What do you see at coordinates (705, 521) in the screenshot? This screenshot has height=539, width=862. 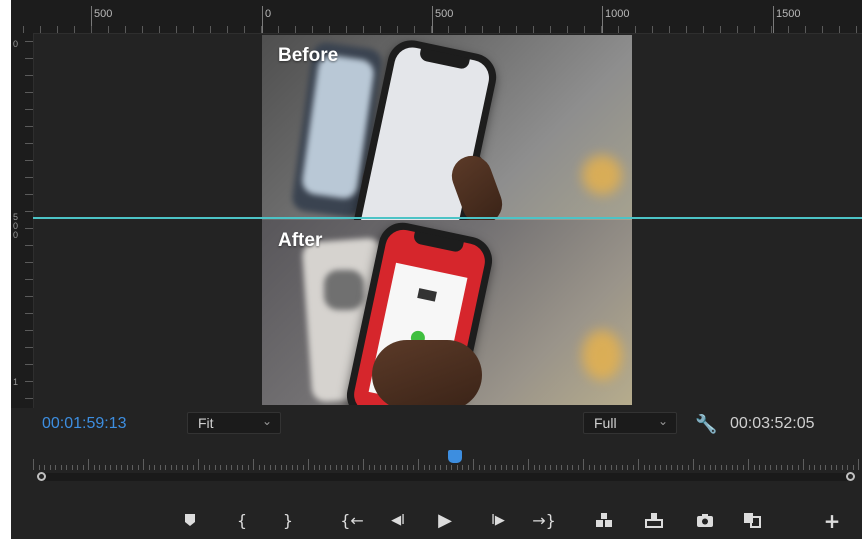 I see `export-frame-button` at bounding box center [705, 521].